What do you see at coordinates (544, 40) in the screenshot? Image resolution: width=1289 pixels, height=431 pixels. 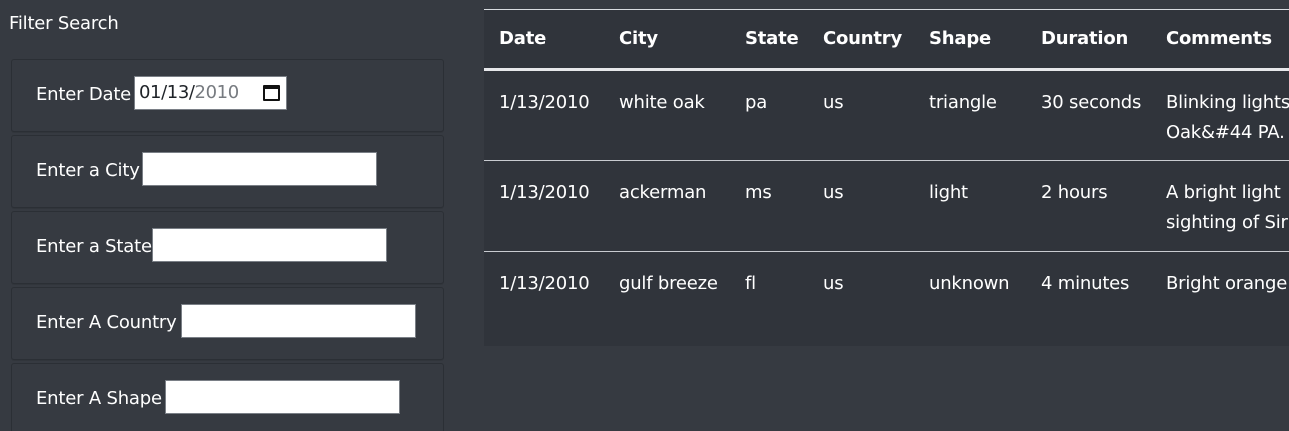 I see `column-header-date: Date` at bounding box center [544, 40].